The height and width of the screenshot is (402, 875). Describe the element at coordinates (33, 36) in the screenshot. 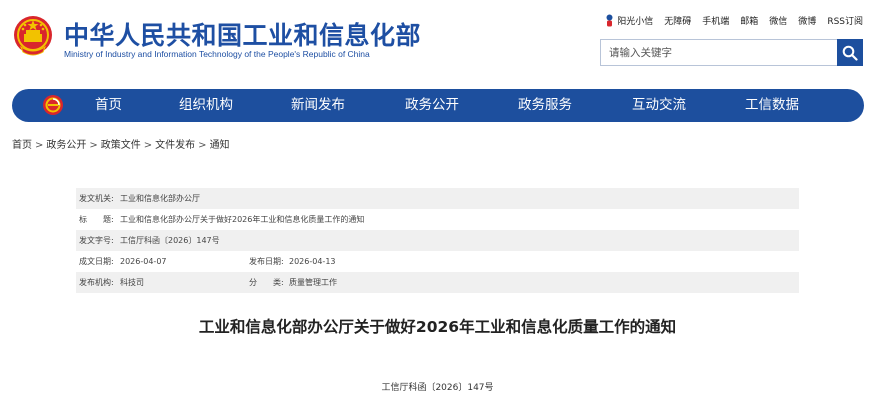

I see `national-emblem-logo` at that location.